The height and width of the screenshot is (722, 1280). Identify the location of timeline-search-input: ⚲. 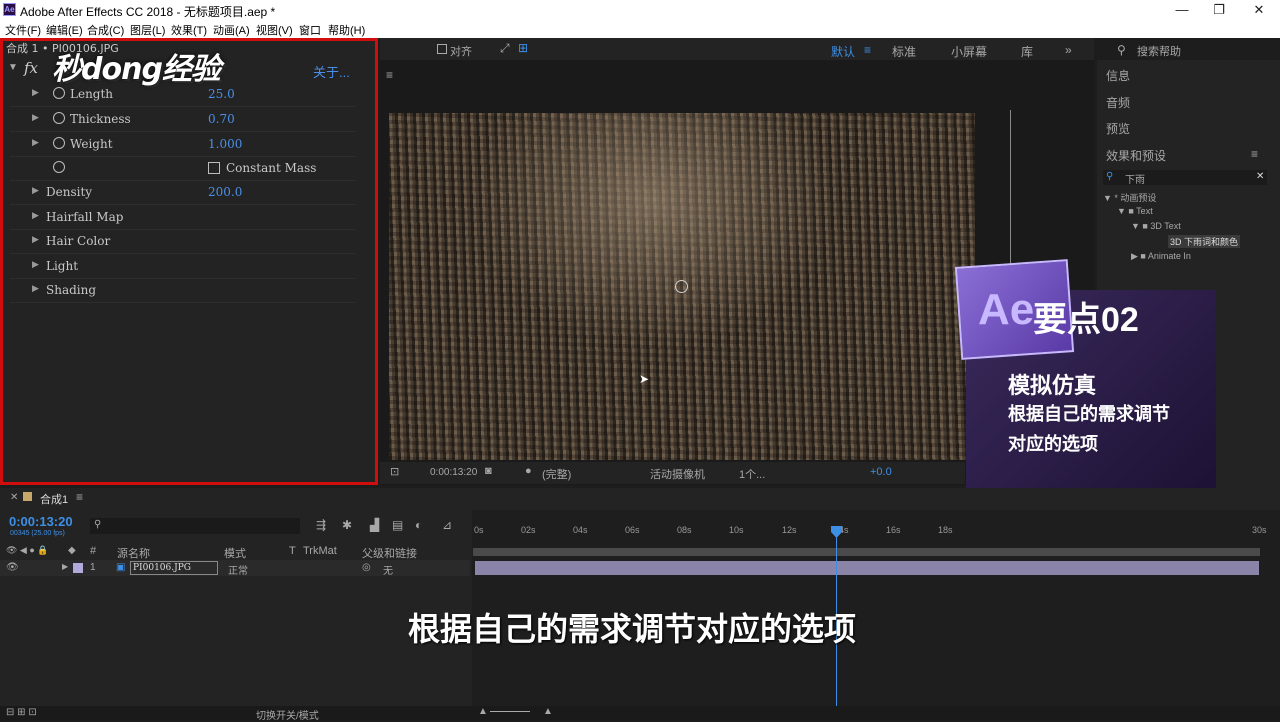
(195, 526).